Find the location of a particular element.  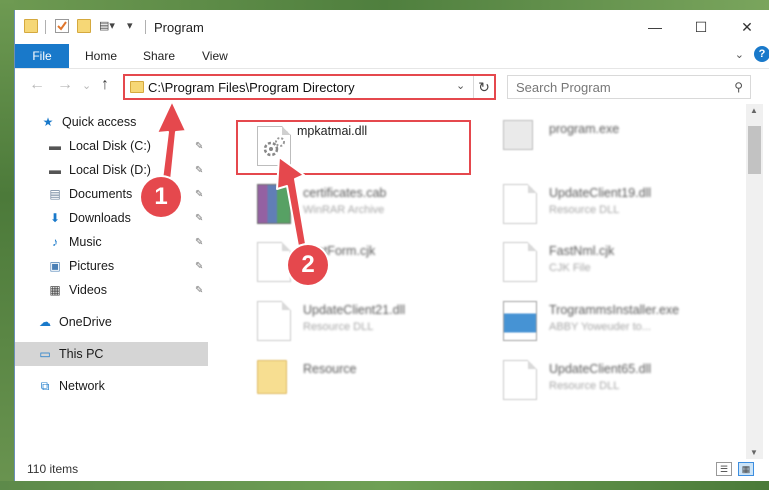

ribbon: File Home Share View ⌄ ? is located at coordinates (392, 56).